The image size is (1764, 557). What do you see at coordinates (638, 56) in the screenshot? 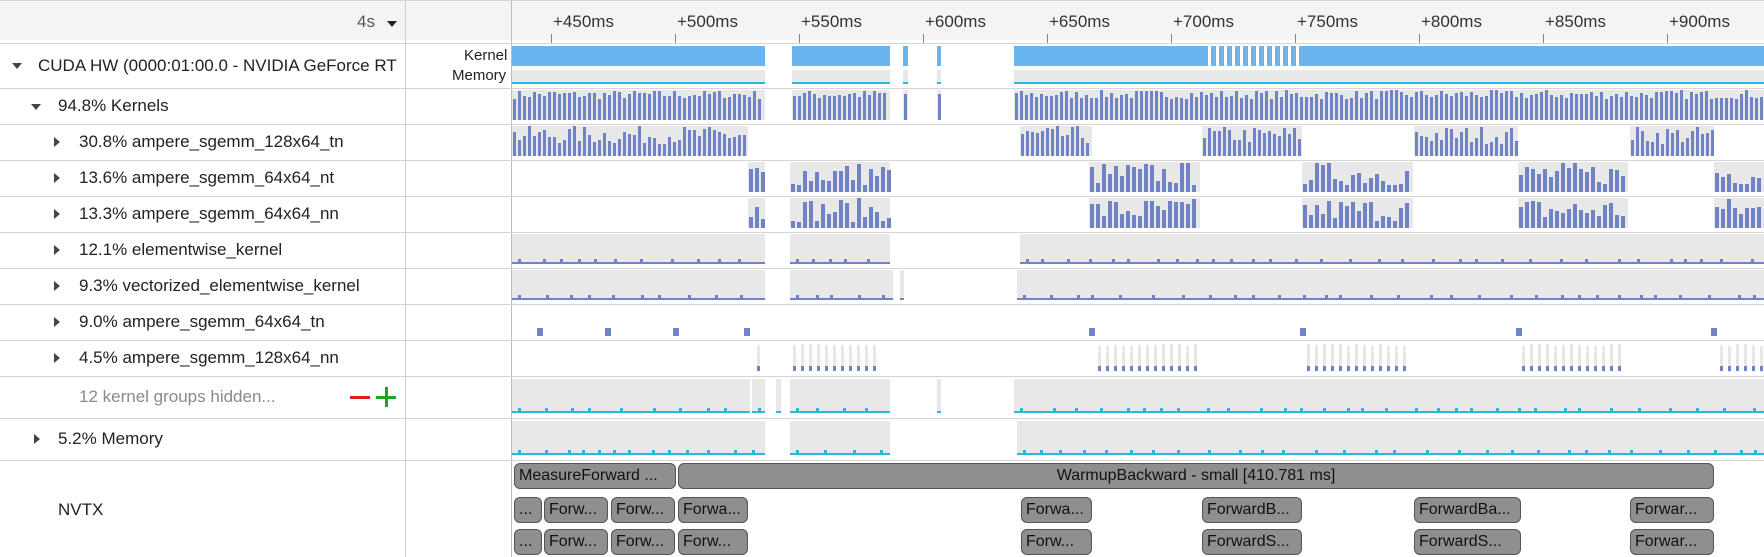
I see `kernel-activity` at bounding box center [638, 56].